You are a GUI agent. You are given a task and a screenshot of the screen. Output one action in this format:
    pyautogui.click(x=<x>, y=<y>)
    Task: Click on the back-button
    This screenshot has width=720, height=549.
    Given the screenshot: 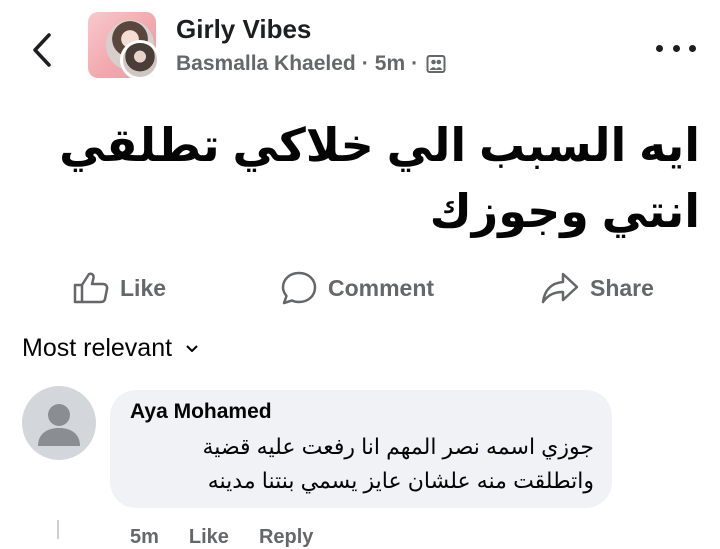 What is the action you would take?
    pyautogui.click(x=42, y=50)
    